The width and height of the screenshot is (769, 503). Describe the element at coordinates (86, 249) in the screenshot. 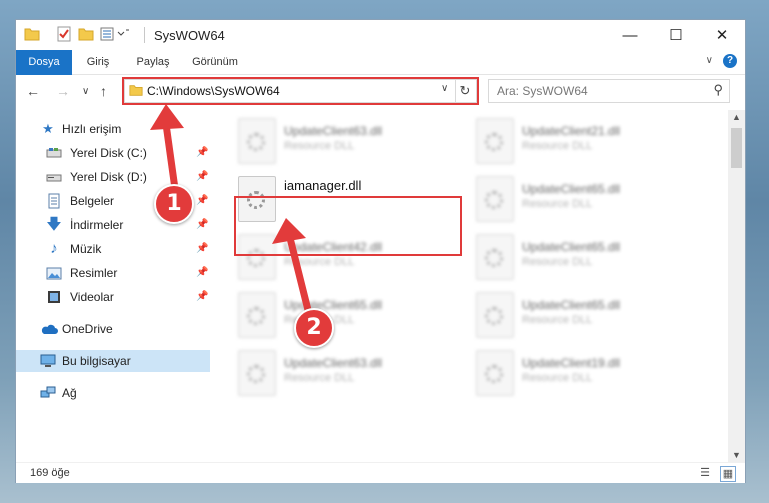

I see `sidebar-item-label: Müzik` at that location.